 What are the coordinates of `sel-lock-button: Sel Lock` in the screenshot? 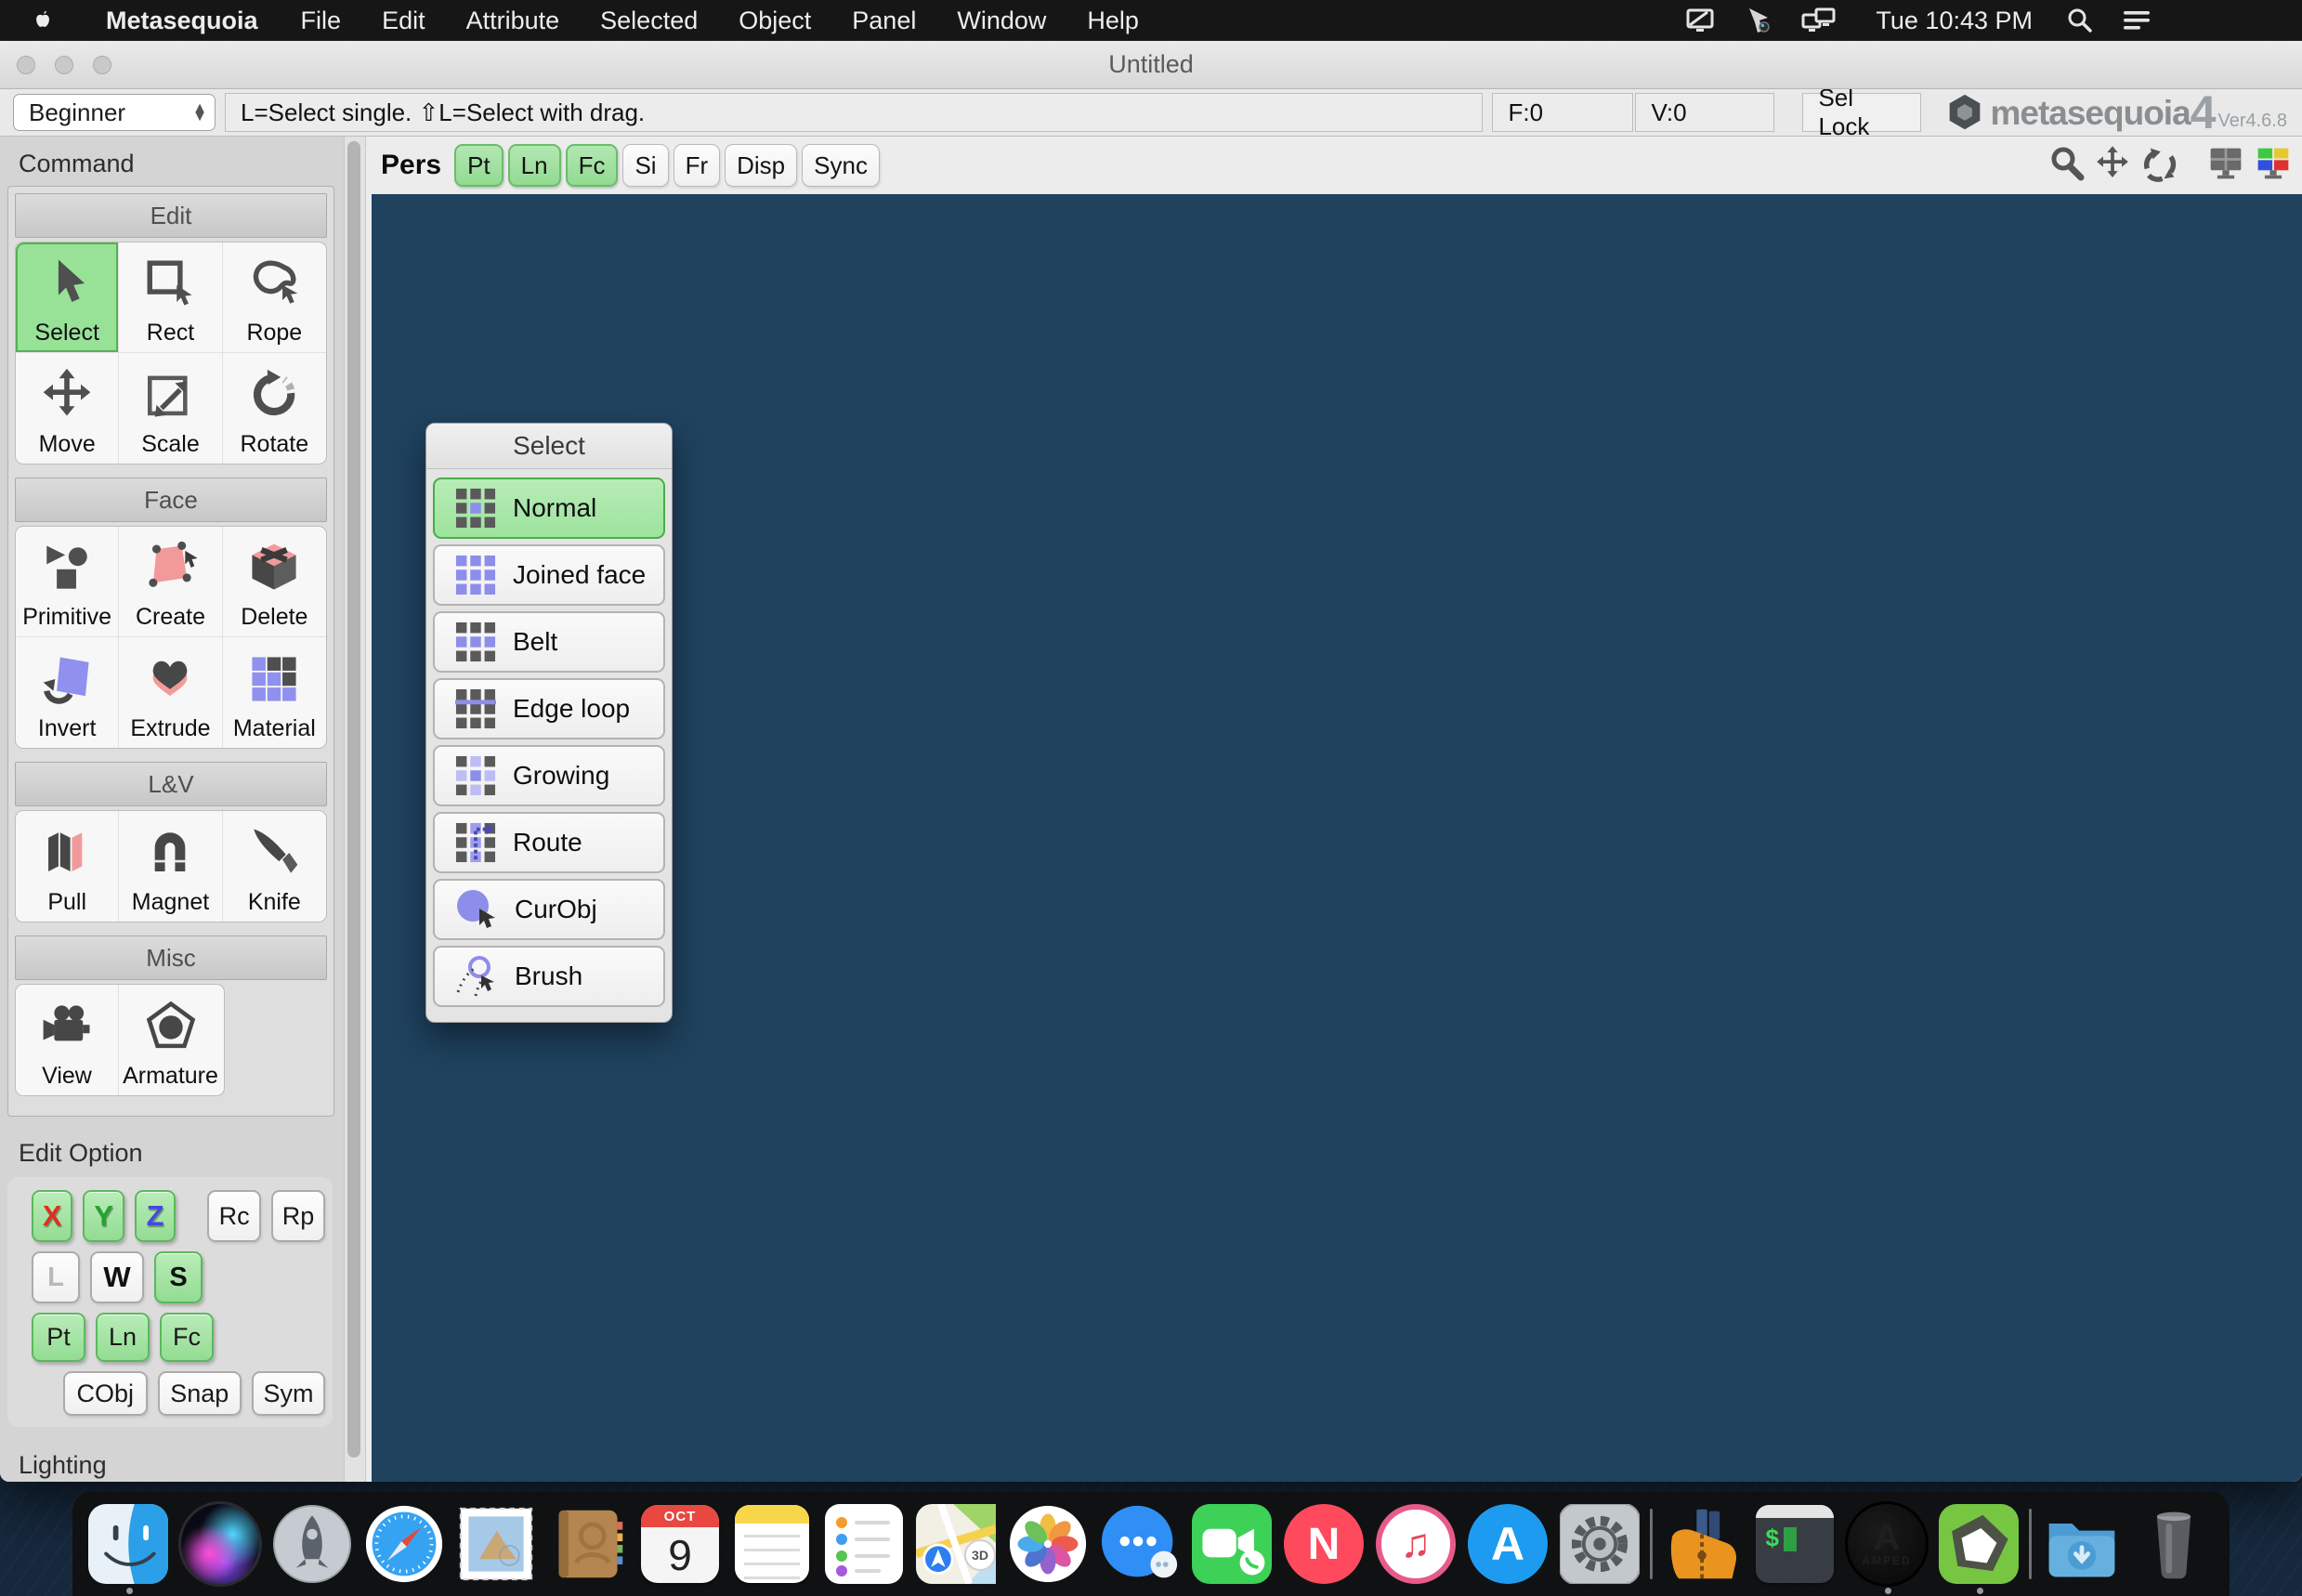 It's located at (1862, 112).